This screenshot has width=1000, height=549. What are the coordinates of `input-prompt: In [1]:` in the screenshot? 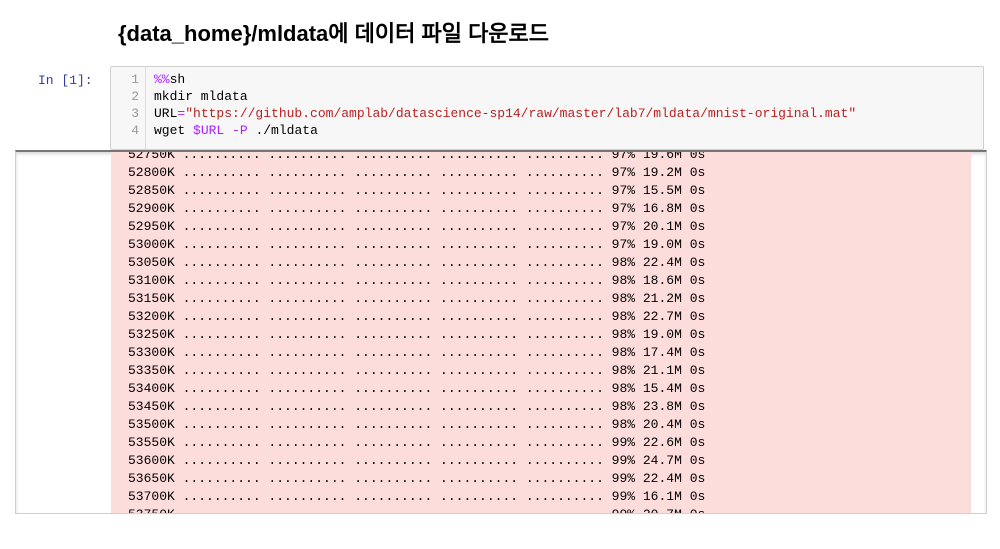 It's located at (65, 80).